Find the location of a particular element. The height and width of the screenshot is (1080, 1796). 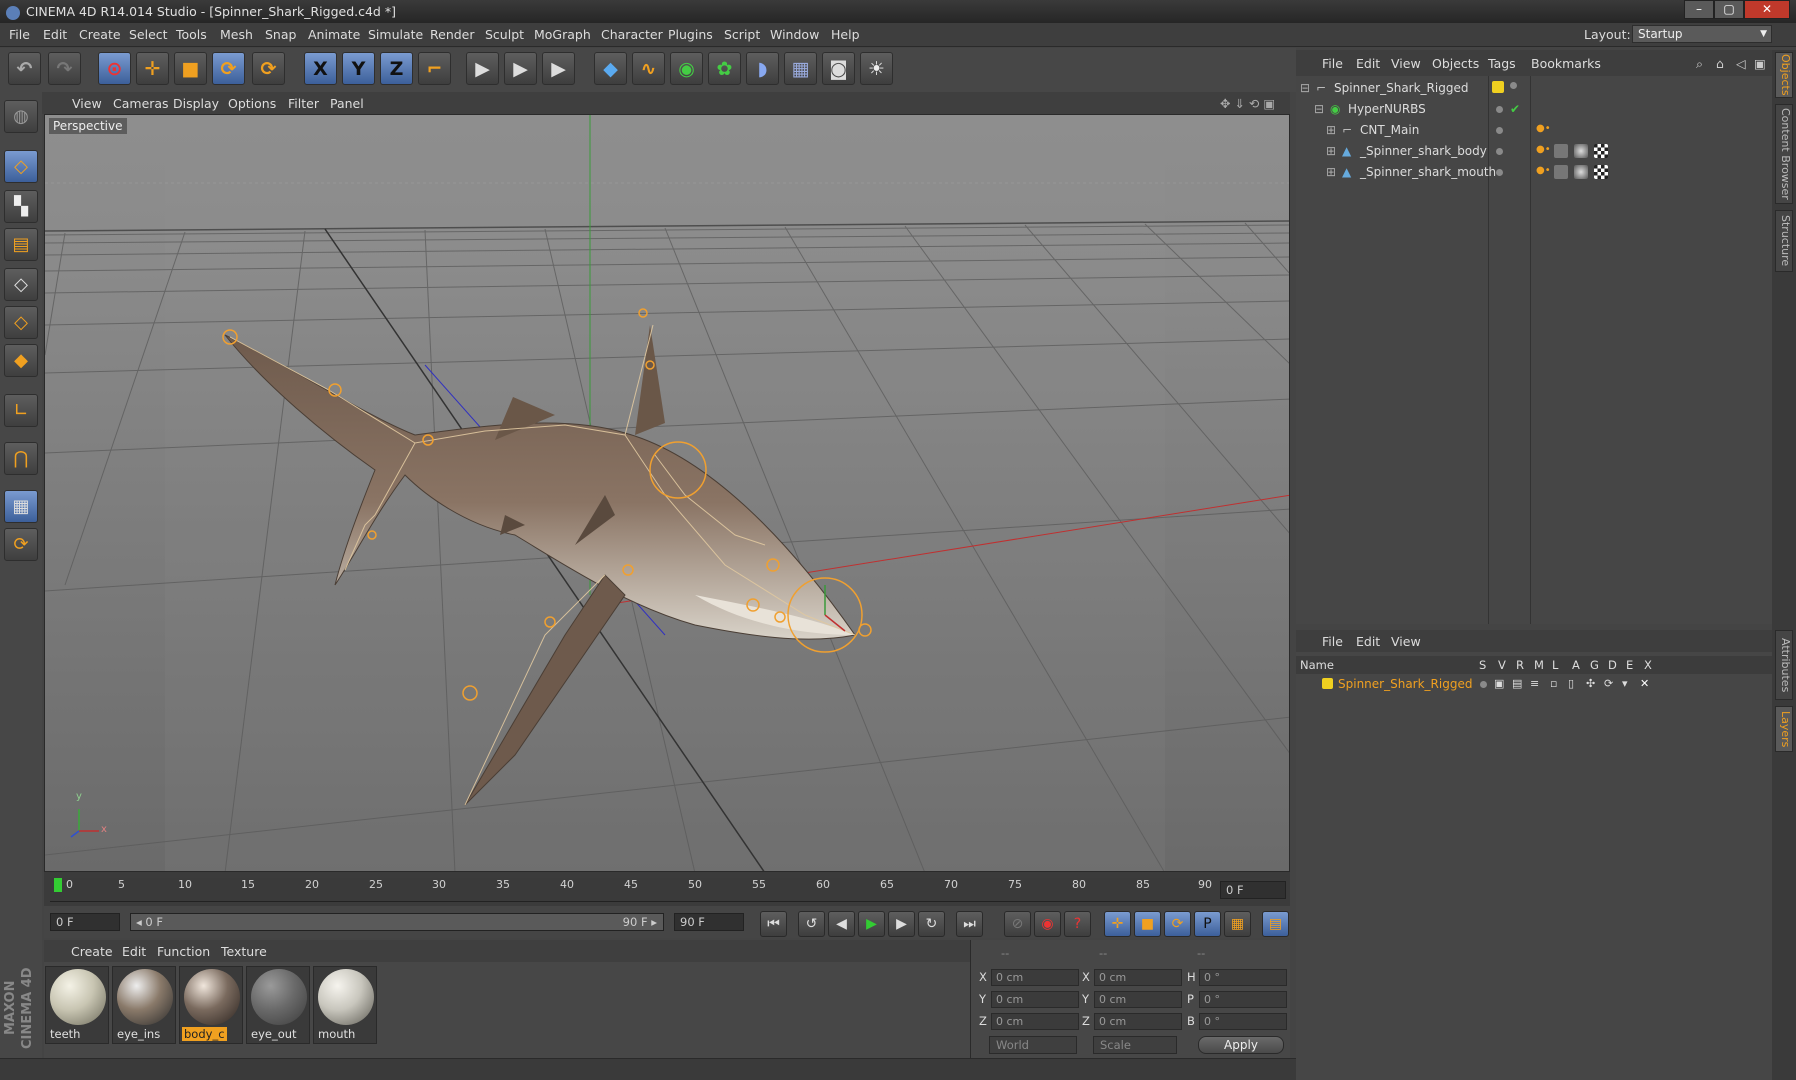

menu-mograph: MoGraph is located at coordinates (562, 34).